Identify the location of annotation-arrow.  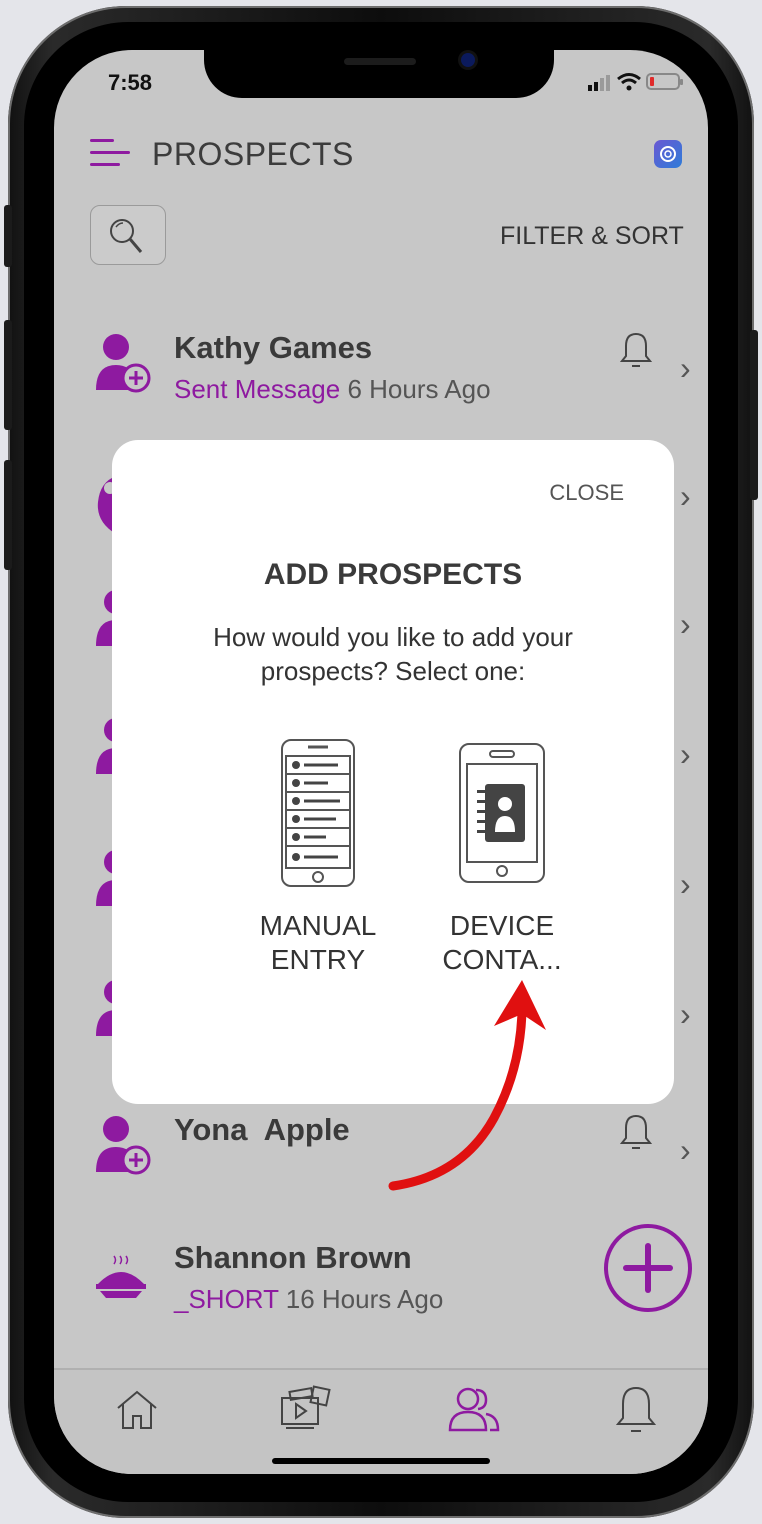
(467, 1085).